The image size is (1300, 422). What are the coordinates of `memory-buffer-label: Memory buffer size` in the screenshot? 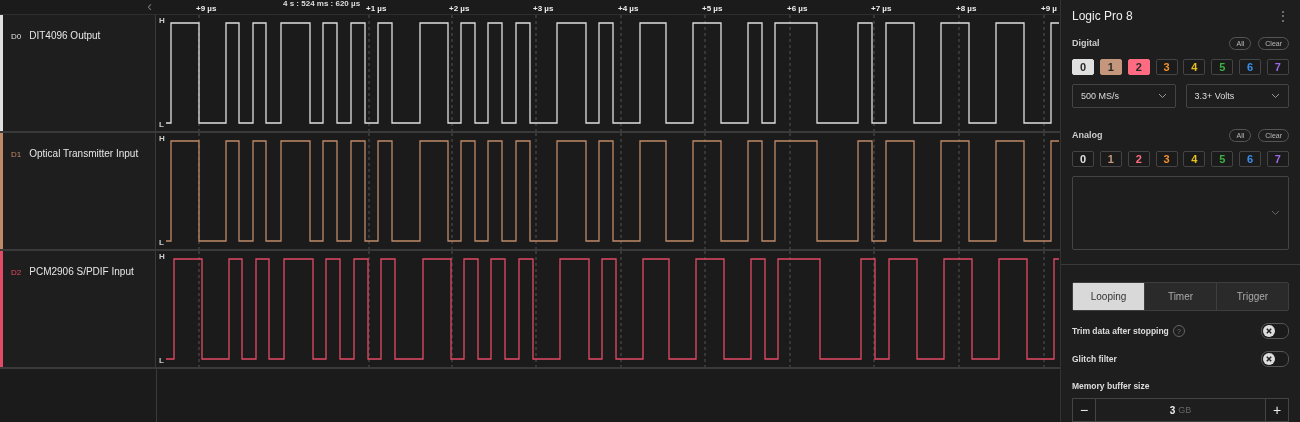 It's located at (1111, 386).